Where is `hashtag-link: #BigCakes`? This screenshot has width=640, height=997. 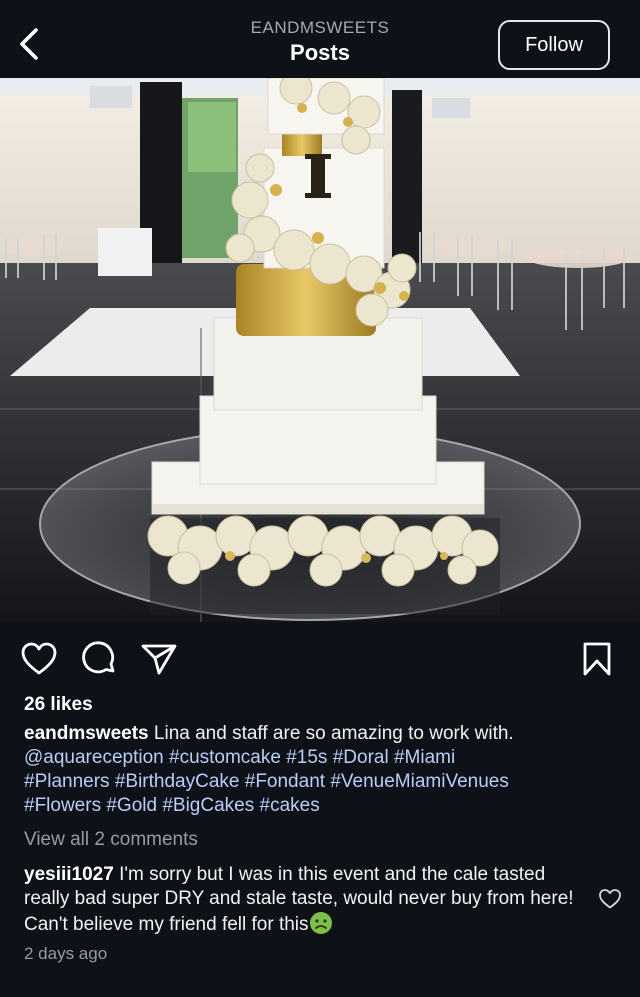 hashtag-link: #BigCakes is located at coordinates (208, 805).